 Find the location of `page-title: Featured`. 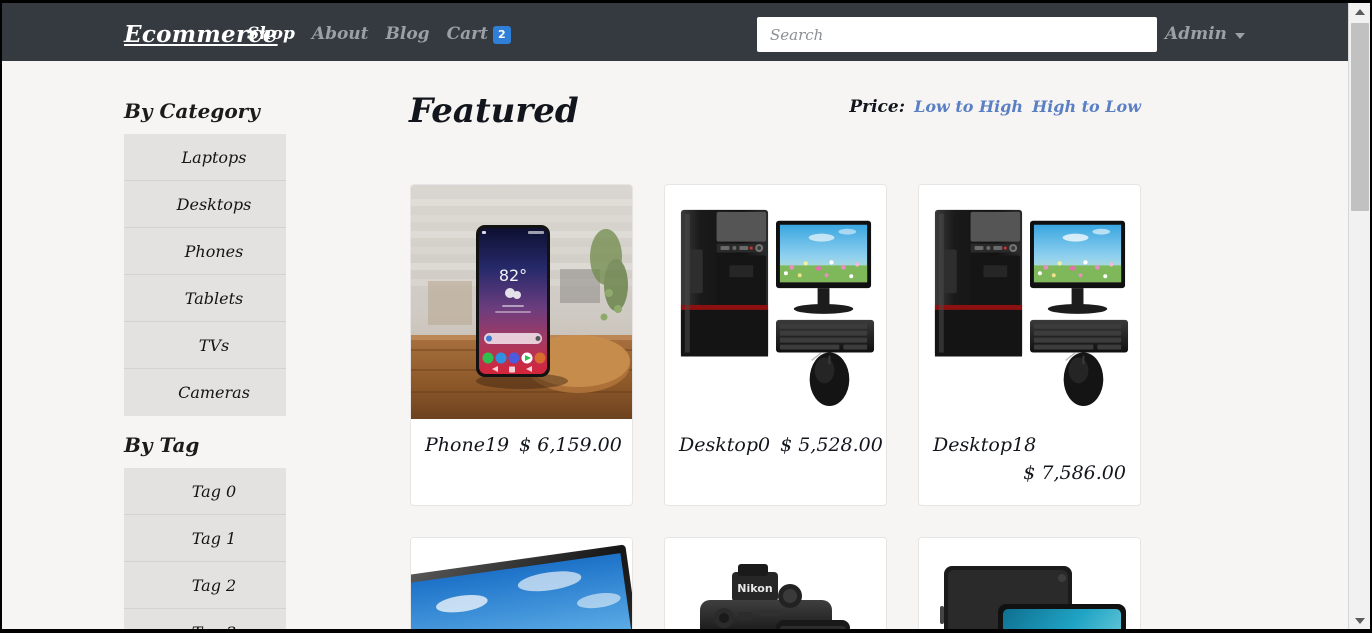

page-title: Featured is located at coordinates (494, 111).